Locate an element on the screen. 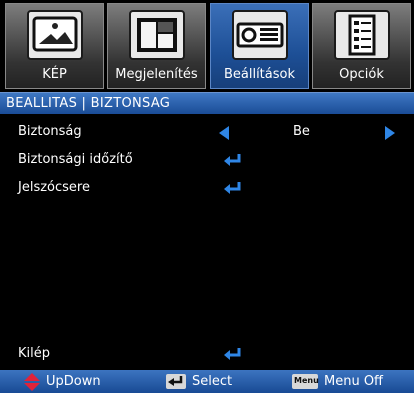 The width and height of the screenshot is (414, 393). menu-item-biztonsag: Biztonság Be is located at coordinates (207, 132).